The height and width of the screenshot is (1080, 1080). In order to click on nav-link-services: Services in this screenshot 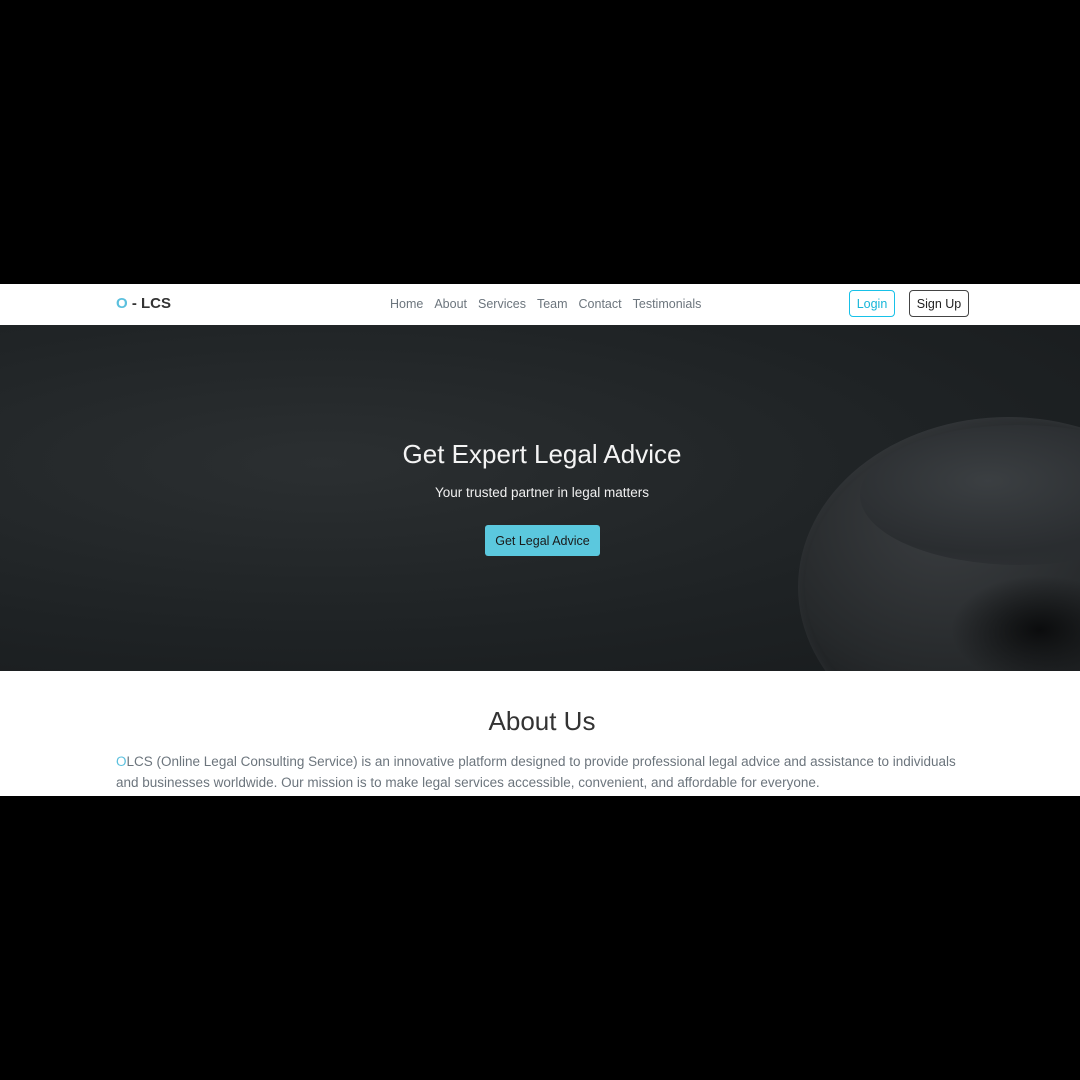, I will do `click(502, 304)`.